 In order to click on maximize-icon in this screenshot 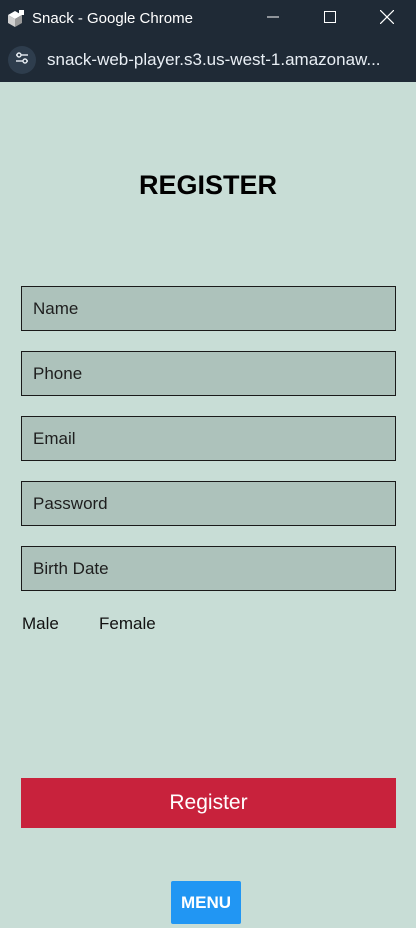, I will do `click(329, 19)`.